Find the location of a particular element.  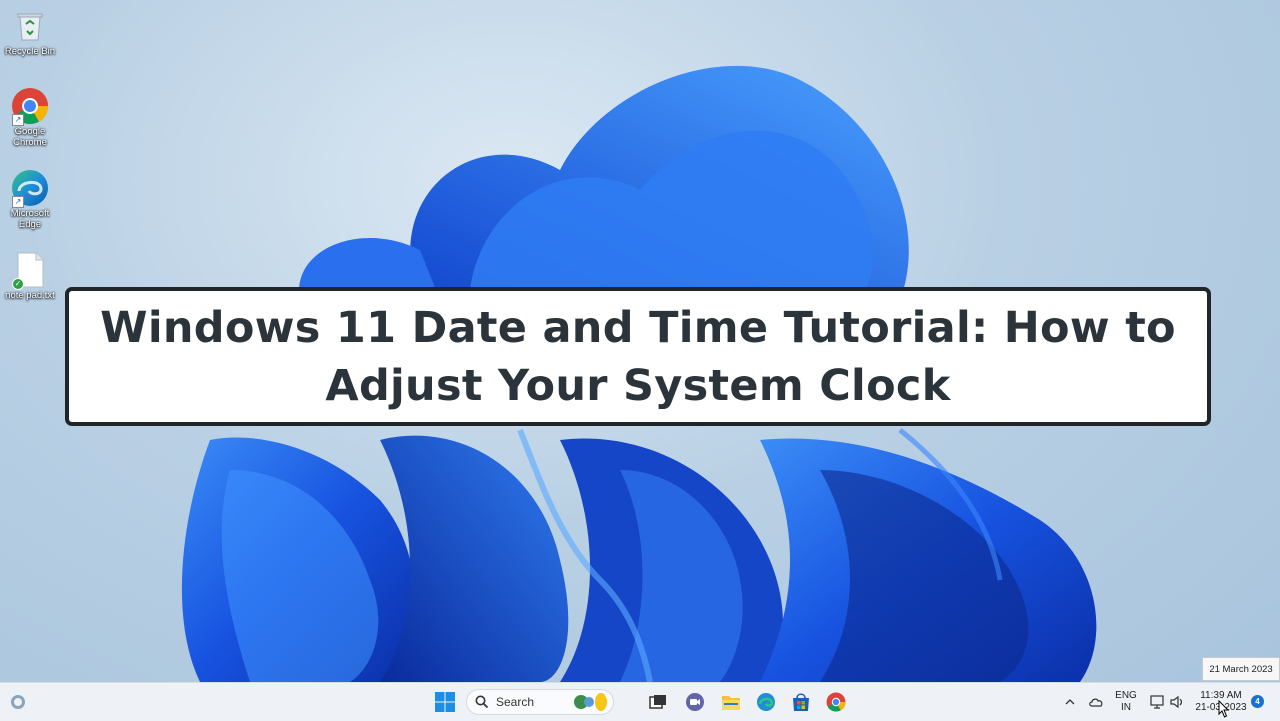

desktop-icon-notepad-file: ✓ note pad.txt is located at coordinates (30, 275).